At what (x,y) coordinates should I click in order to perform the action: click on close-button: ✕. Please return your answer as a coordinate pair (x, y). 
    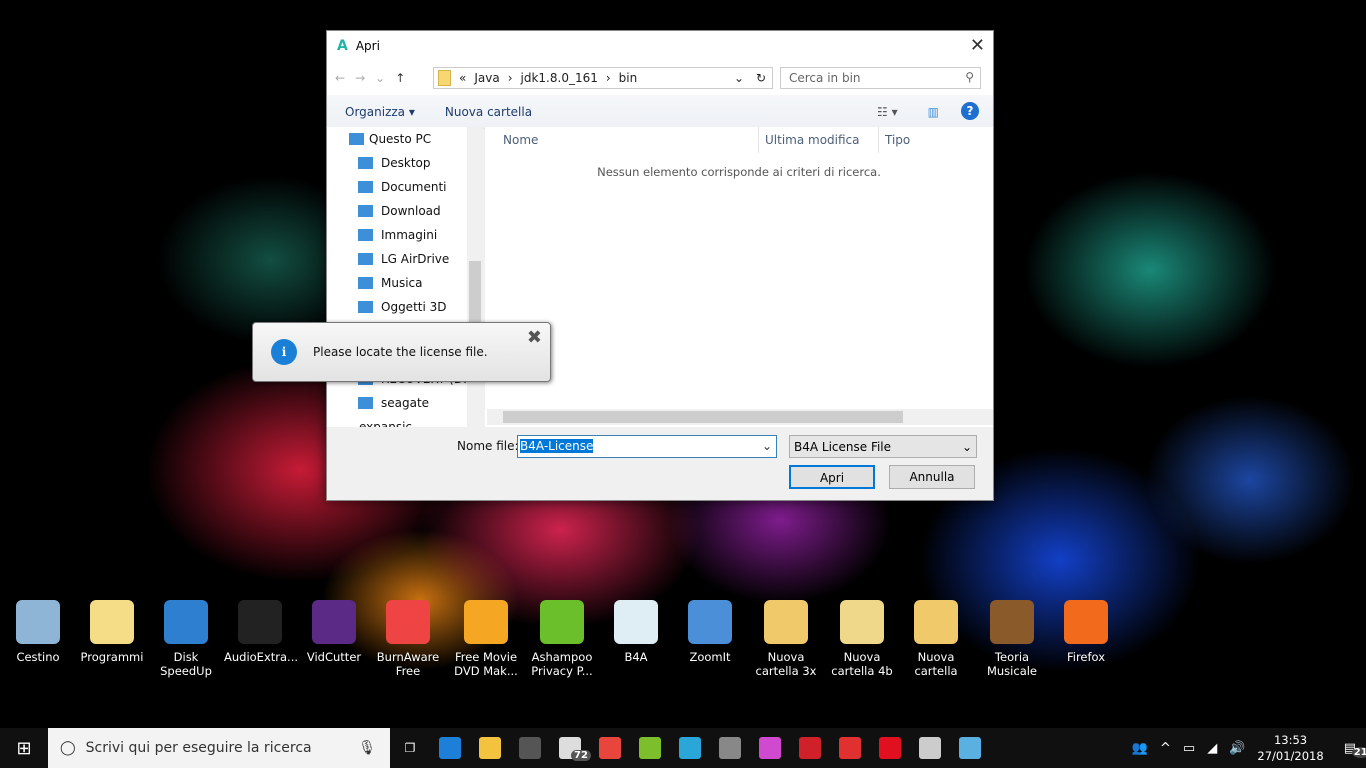
    Looking at the image, I should click on (977, 45).